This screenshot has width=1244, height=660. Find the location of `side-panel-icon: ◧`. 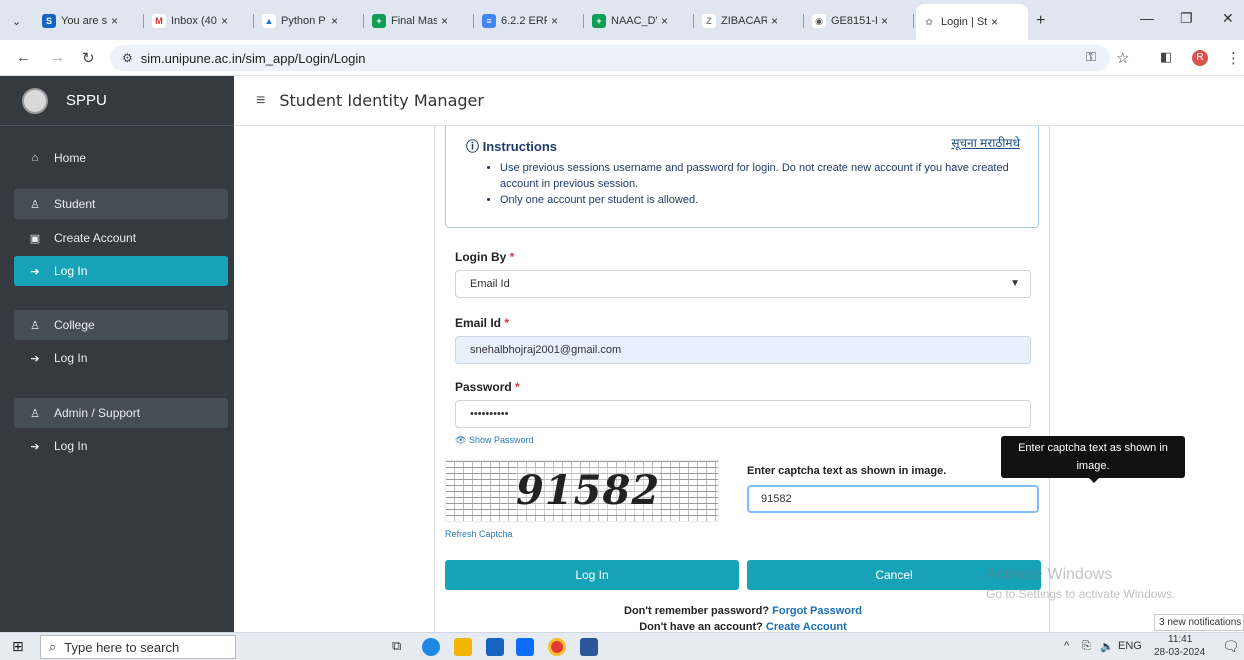

side-panel-icon: ◧ is located at coordinates (1166, 57).